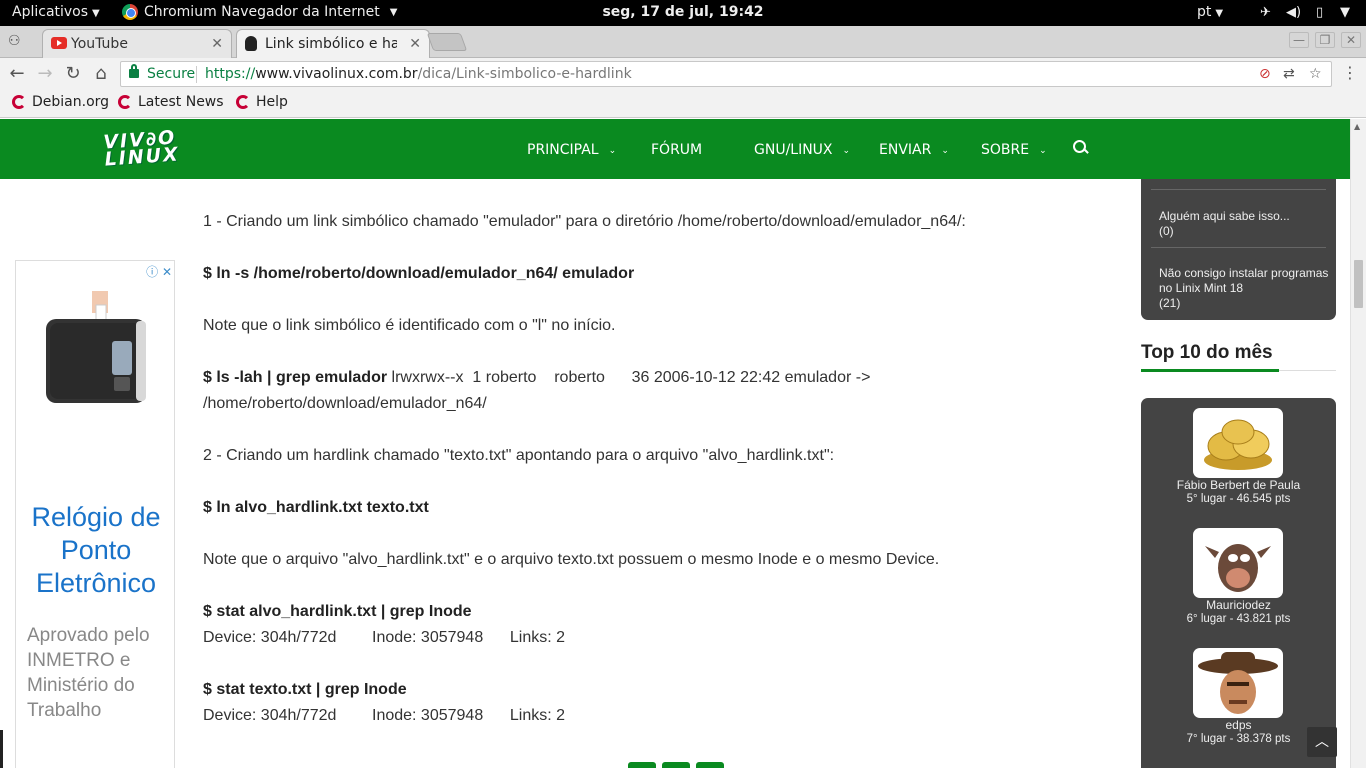 Image resolution: width=1366 pixels, height=768 pixels. Describe the element at coordinates (45, 73) in the screenshot. I see `forward-button: →` at that location.